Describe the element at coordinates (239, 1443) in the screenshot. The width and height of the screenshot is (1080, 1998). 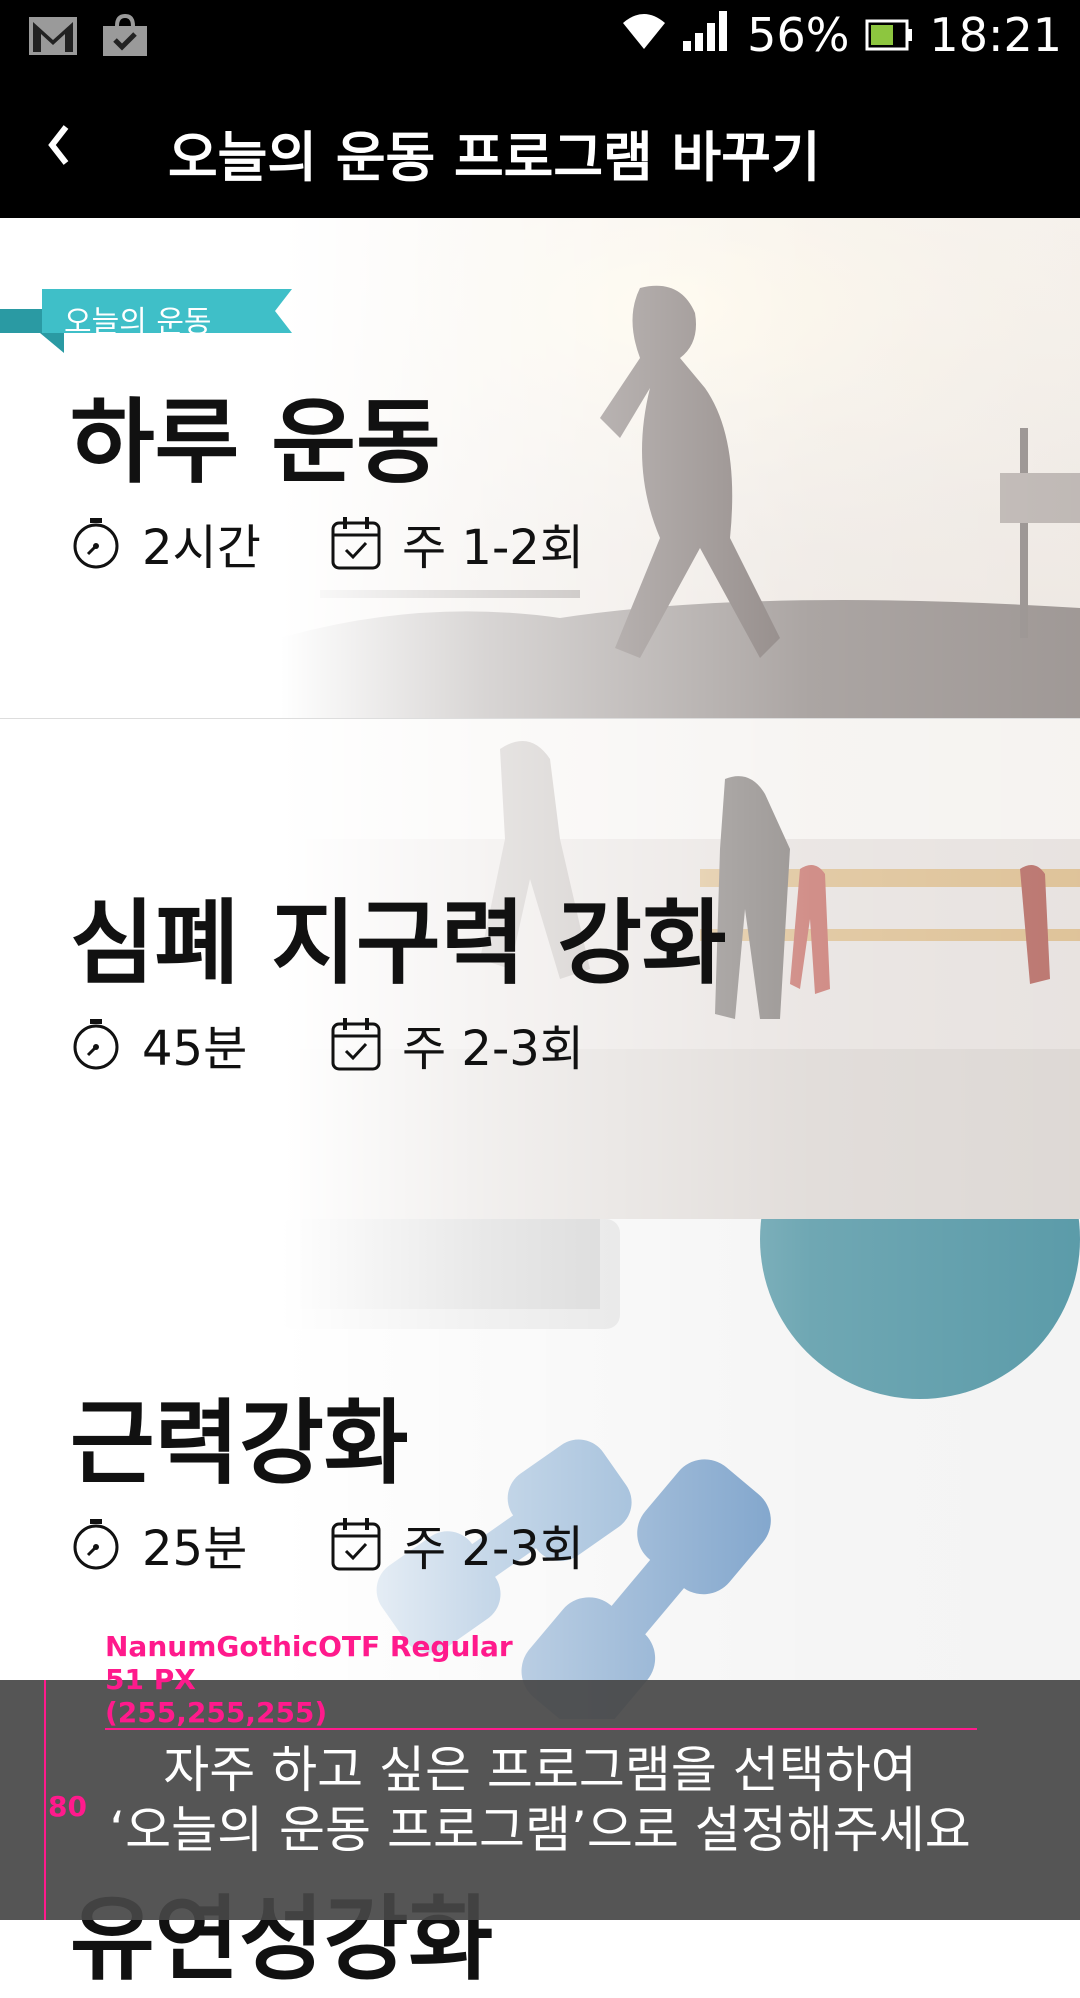
I see `program-title: 근력강화` at that location.